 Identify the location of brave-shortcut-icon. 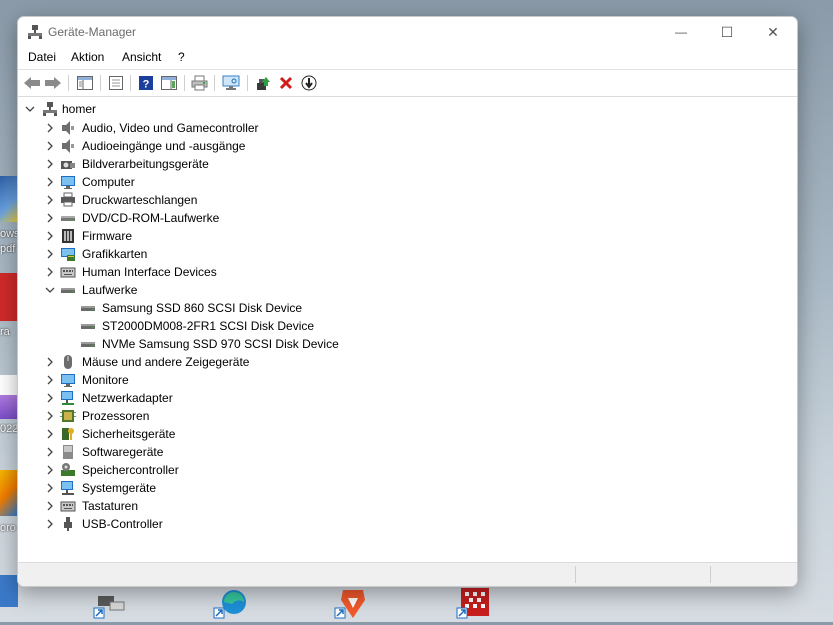
(350, 604).